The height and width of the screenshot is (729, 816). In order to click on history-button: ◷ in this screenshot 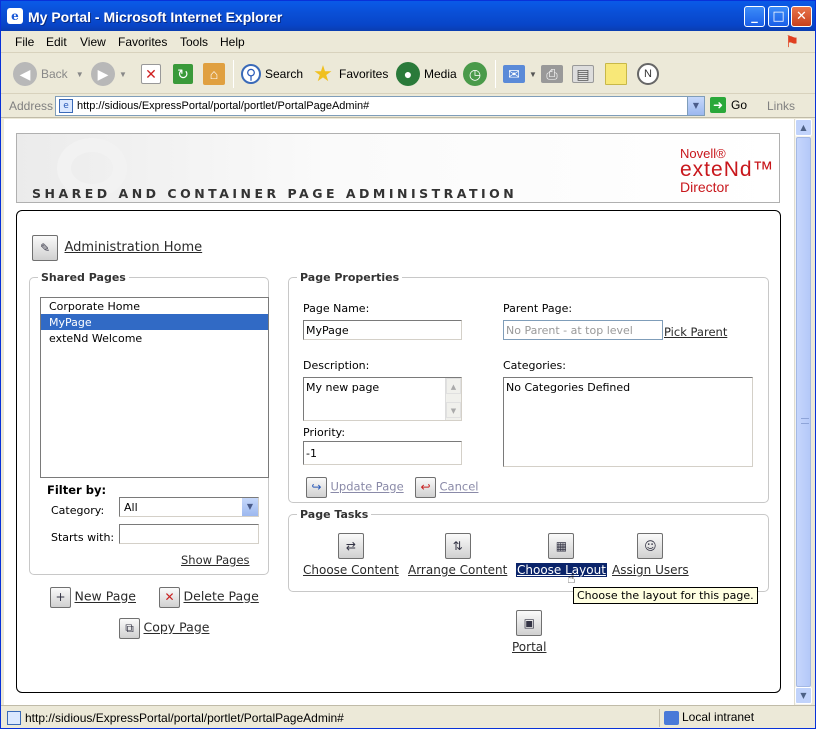, I will do `click(477, 74)`.